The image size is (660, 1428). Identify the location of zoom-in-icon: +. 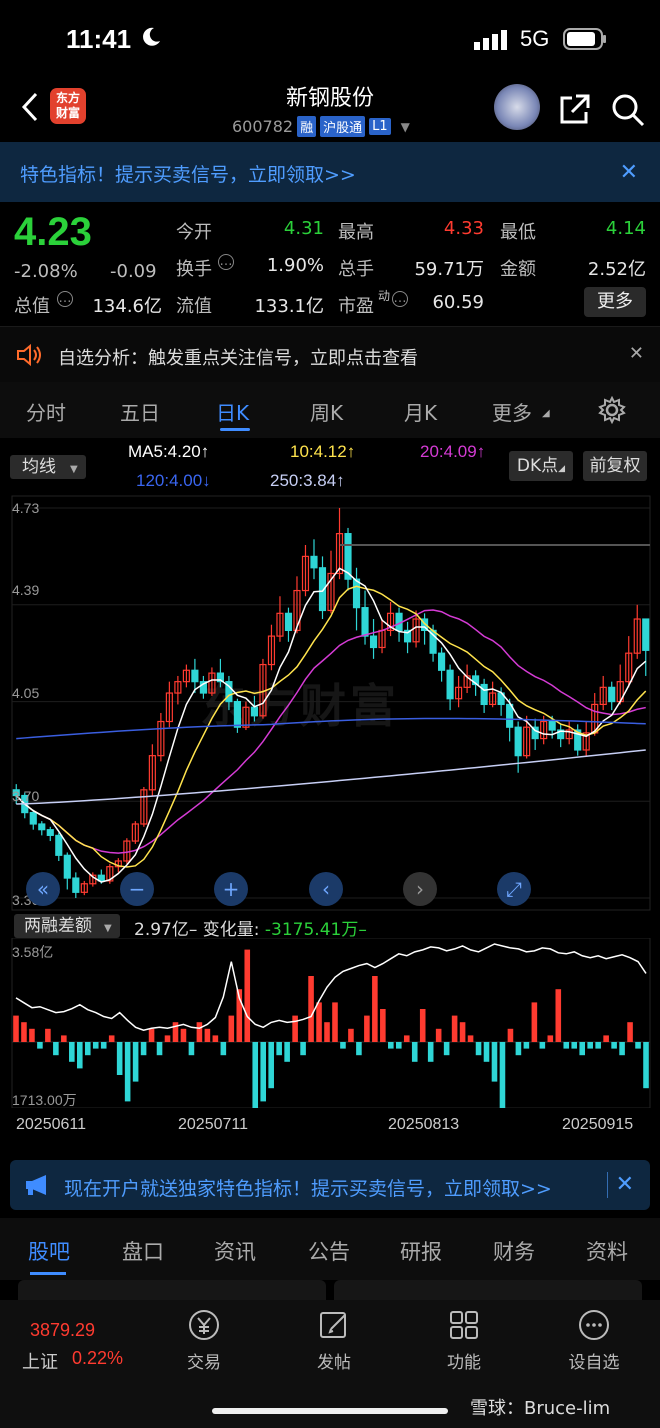
(231, 889).